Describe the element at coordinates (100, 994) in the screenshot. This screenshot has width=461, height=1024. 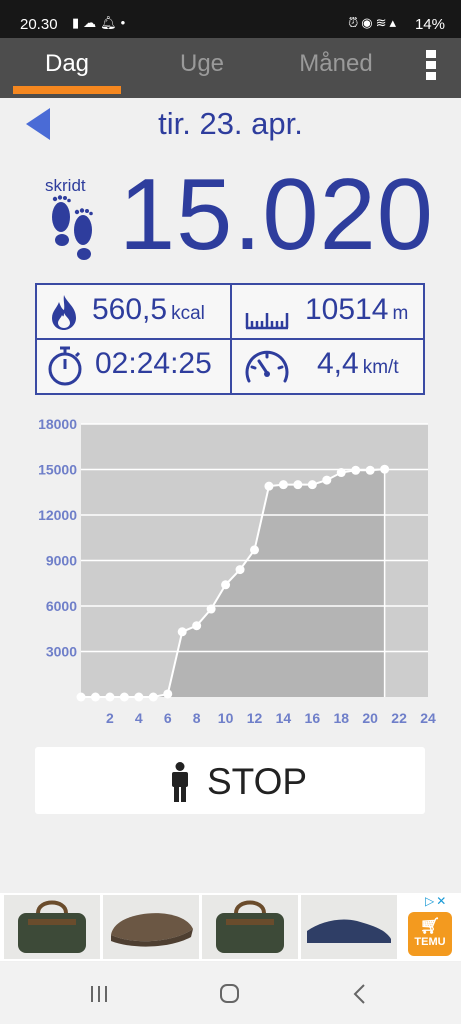
I see `recent-apps-icon` at that location.